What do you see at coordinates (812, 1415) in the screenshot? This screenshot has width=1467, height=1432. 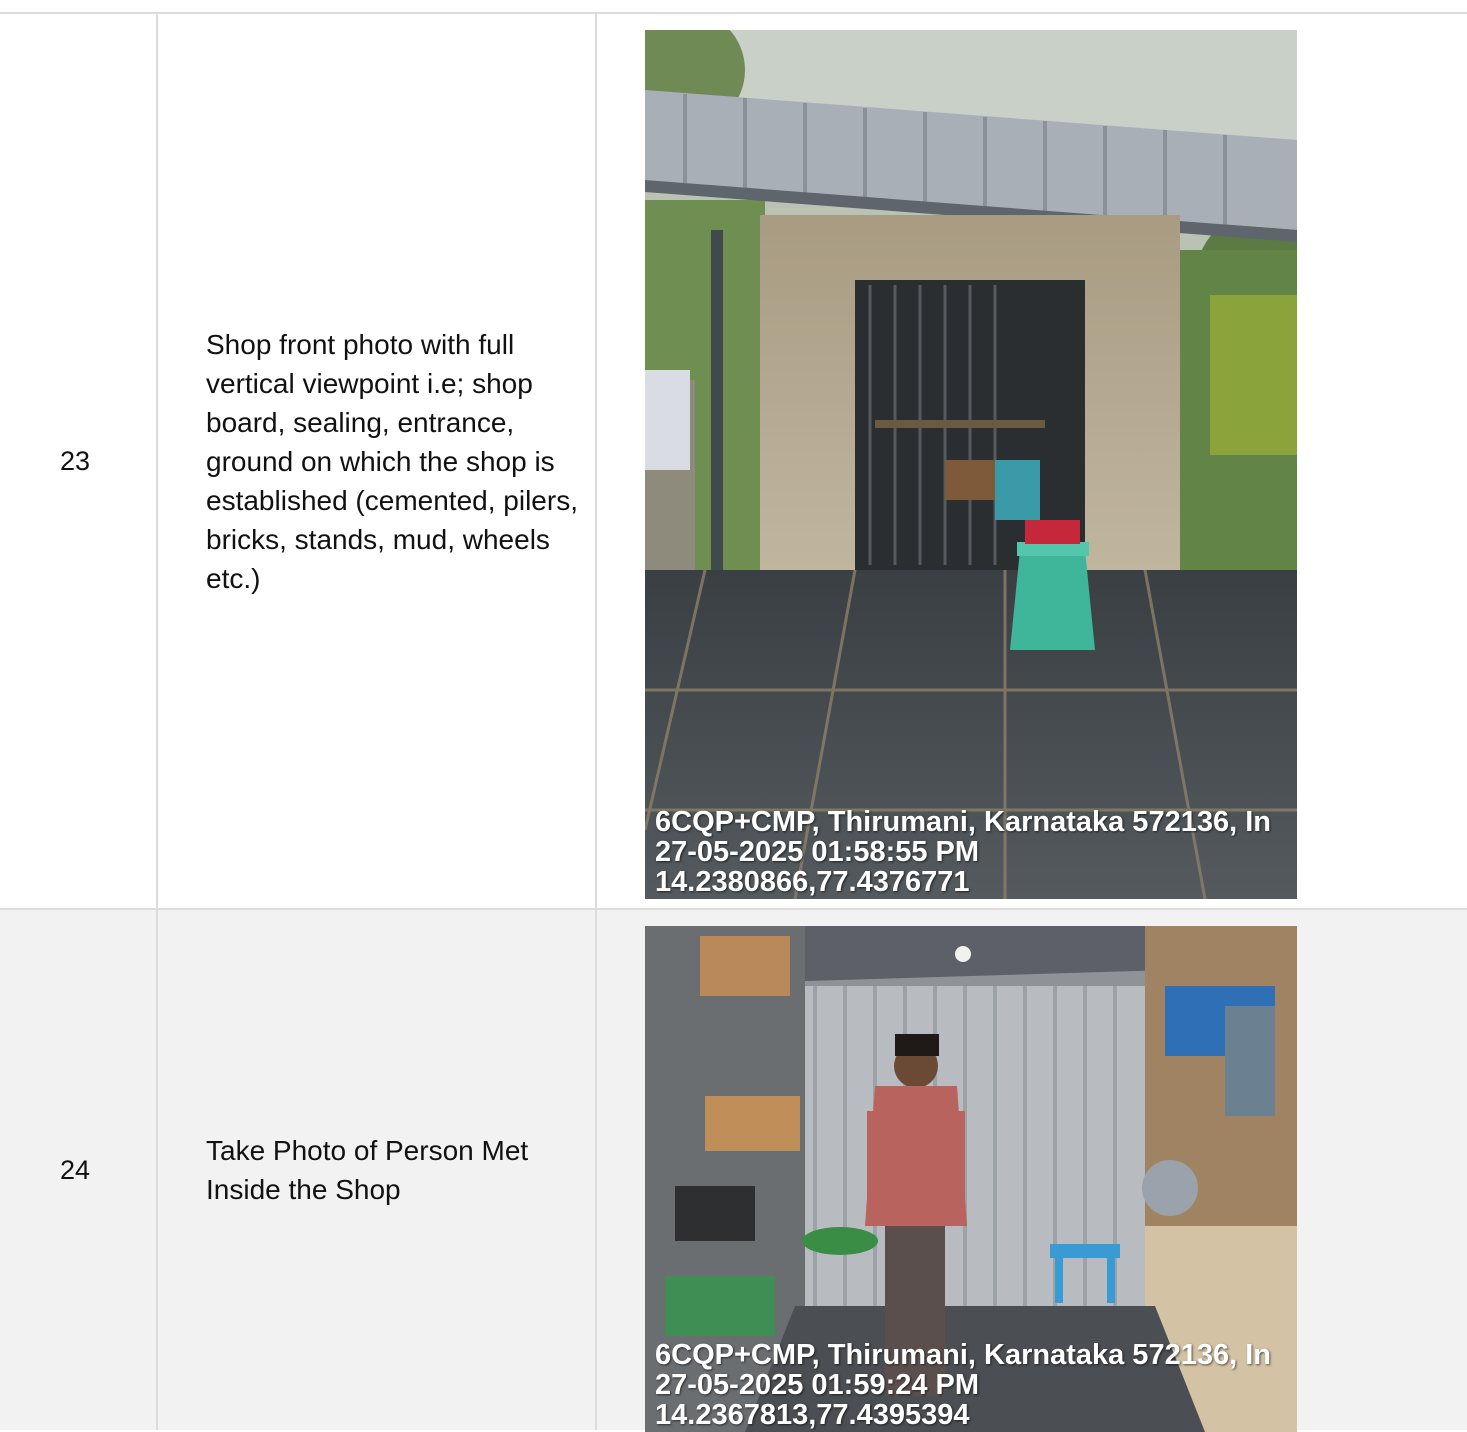 I see `stamp-coordinates: 14.2367813,77.4395394` at bounding box center [812, 1415].